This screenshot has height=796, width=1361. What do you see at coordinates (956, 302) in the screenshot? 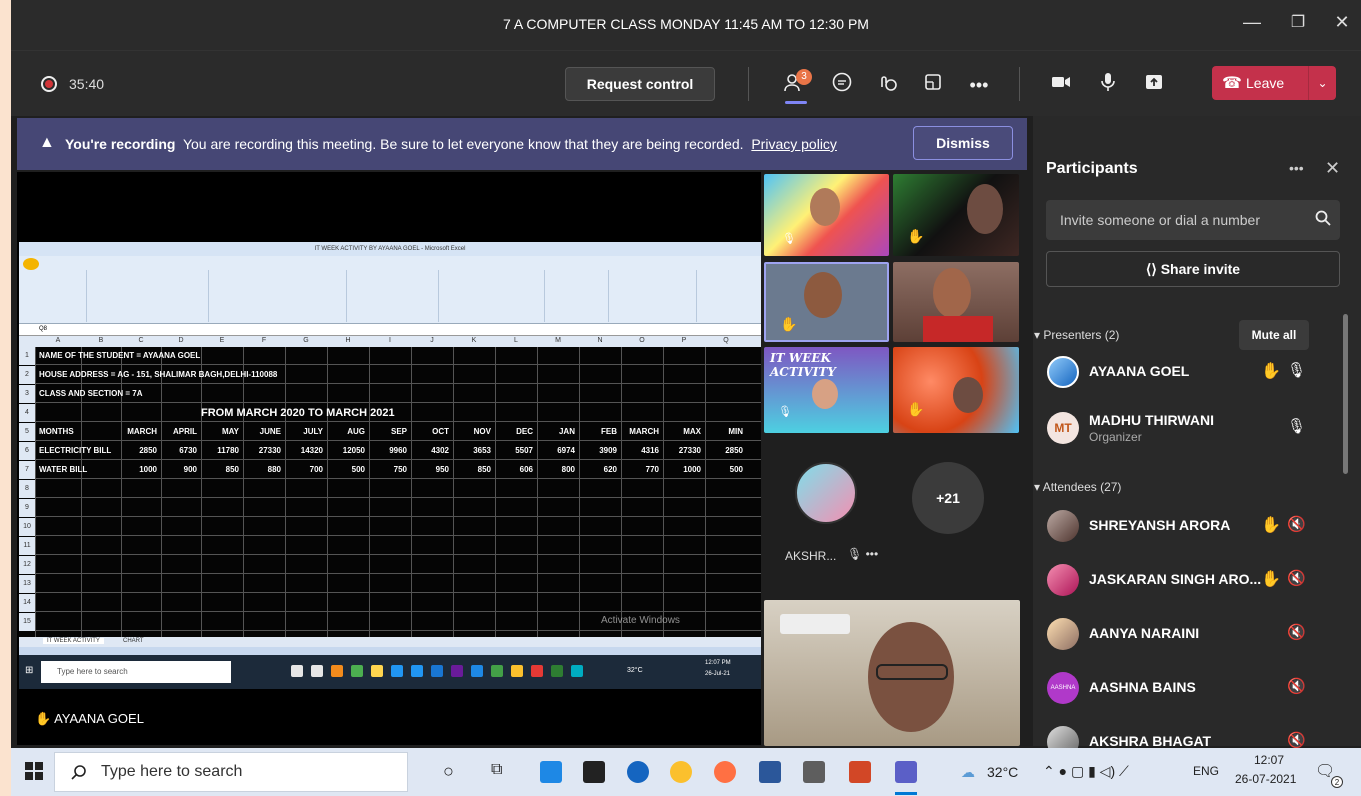
I see `video-tile` at bounding box center [956, 302].